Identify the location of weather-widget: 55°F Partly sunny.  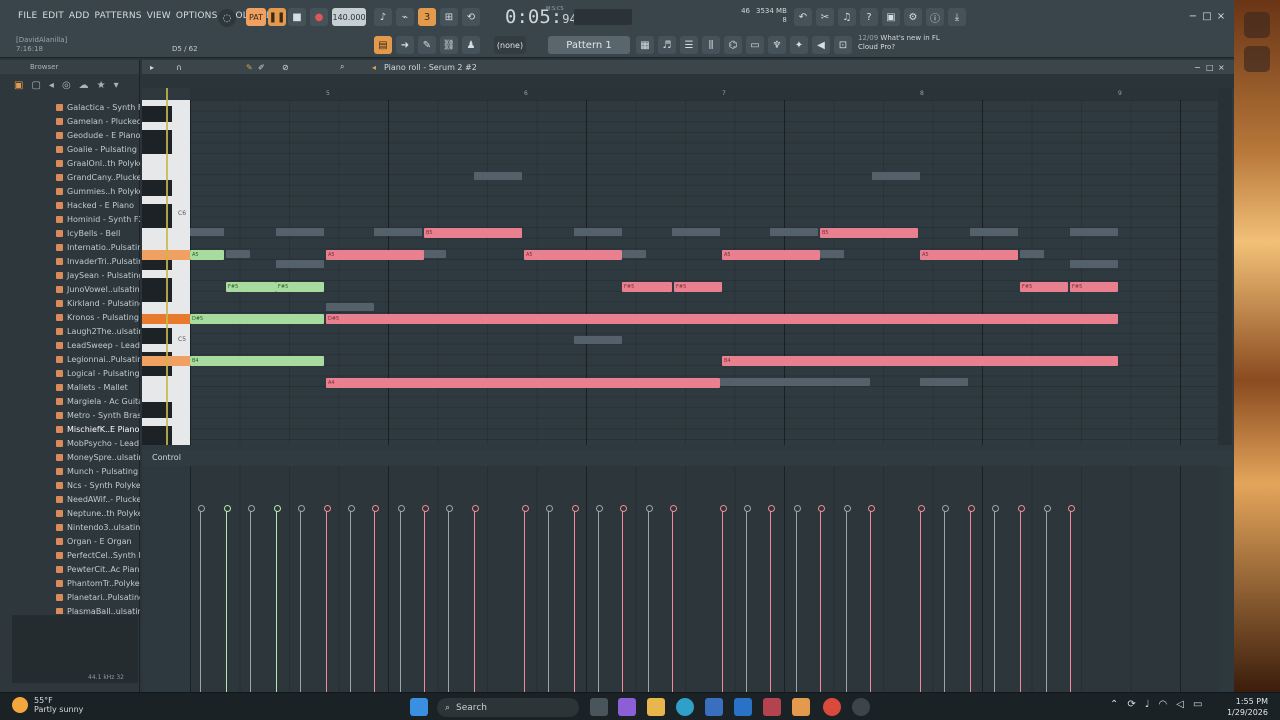
(47, 705).